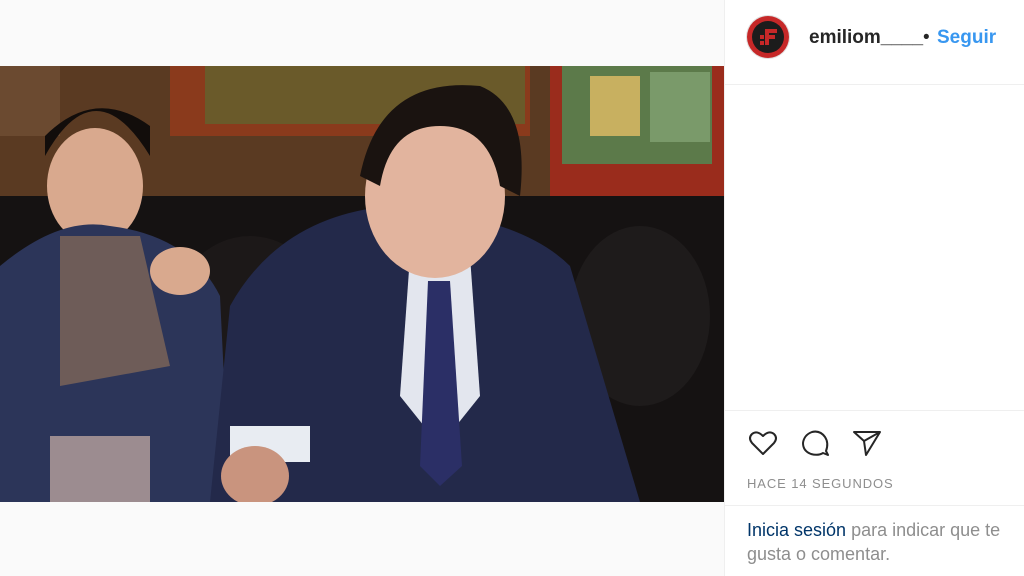 The image size is (1024, 576). Describe the element at coordinates (763, 443) in the screenshot. I see `heart-icon` at that location.